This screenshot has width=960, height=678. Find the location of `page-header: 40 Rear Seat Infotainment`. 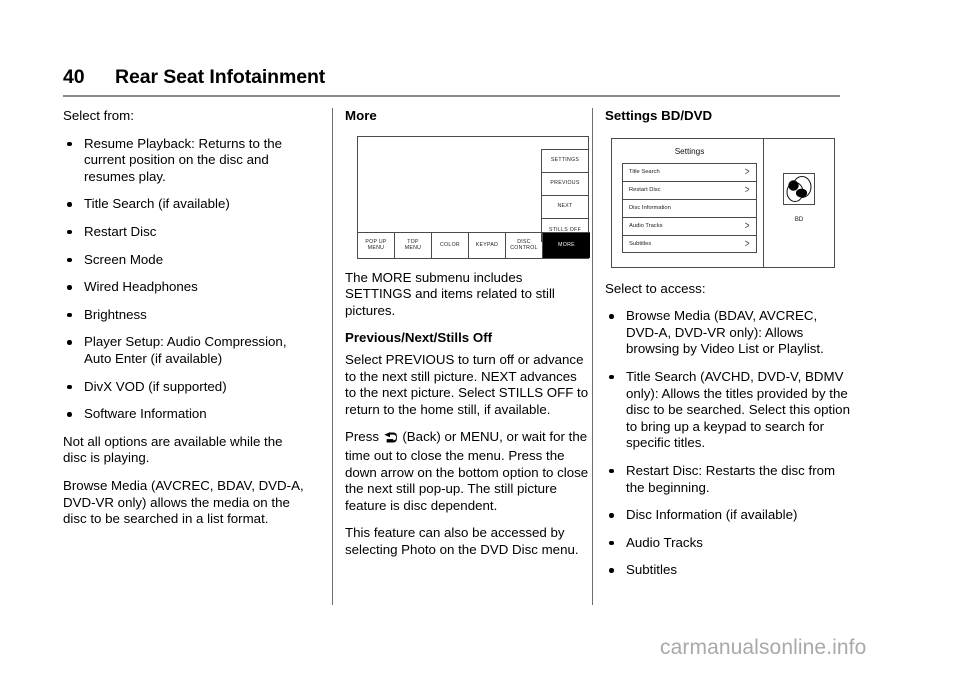

page-header: 40 Rear Seat Infotainment is located at coordinates (451, 81).